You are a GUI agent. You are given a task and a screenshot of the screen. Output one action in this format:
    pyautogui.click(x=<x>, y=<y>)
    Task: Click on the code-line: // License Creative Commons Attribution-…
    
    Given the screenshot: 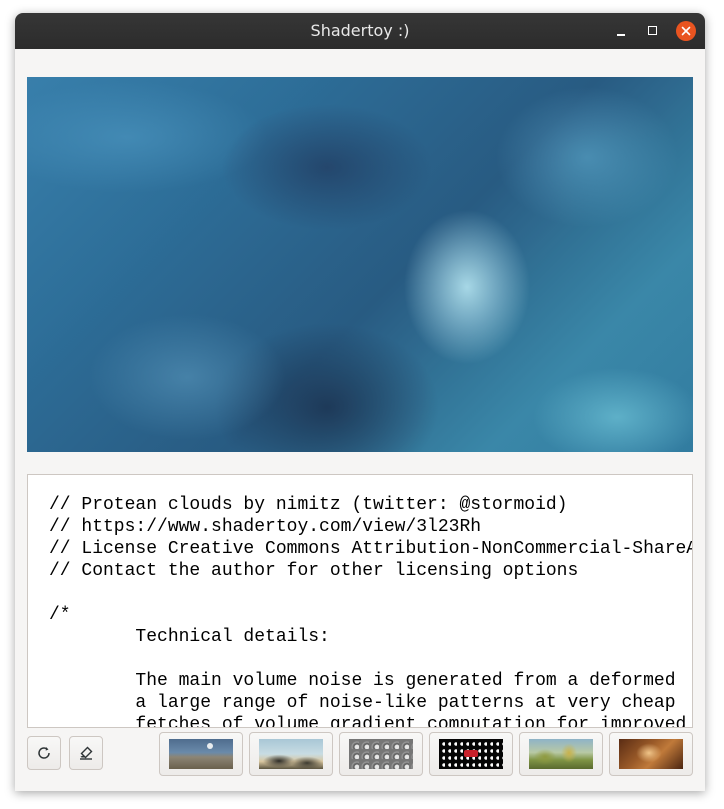 What is the action you would take?
    pyautogui.click(x=371, y=549)
    